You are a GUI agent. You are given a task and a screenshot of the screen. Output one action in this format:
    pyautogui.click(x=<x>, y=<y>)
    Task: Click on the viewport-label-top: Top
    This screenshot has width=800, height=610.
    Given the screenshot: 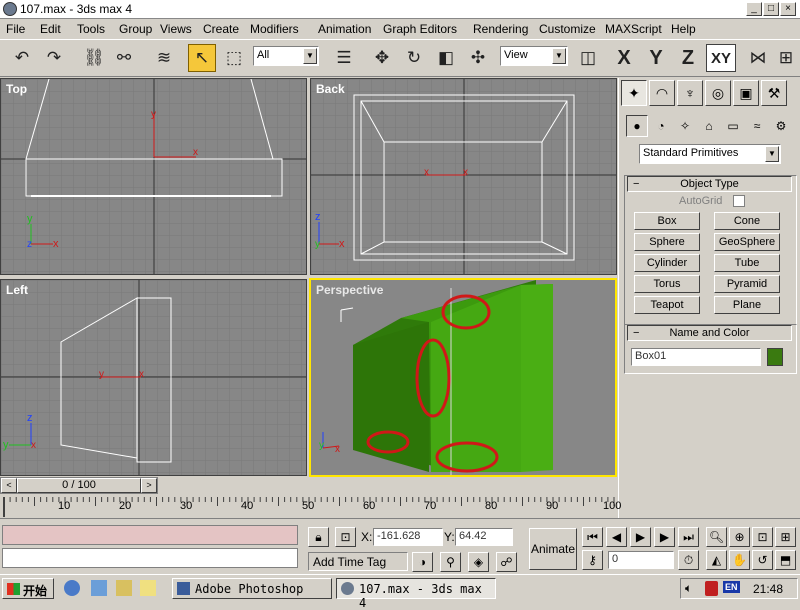 What is the action you would take?
    pyautogui.click(x=16, y=89)
    